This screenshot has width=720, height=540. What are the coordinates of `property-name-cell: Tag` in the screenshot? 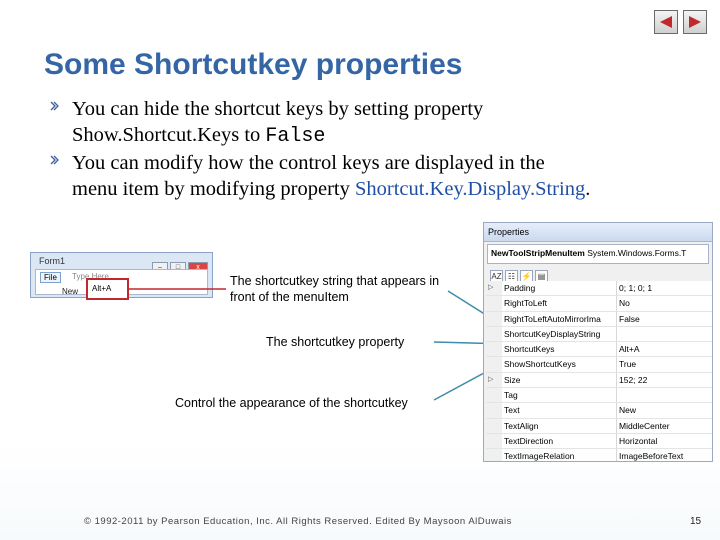 It's located at (511, 395).